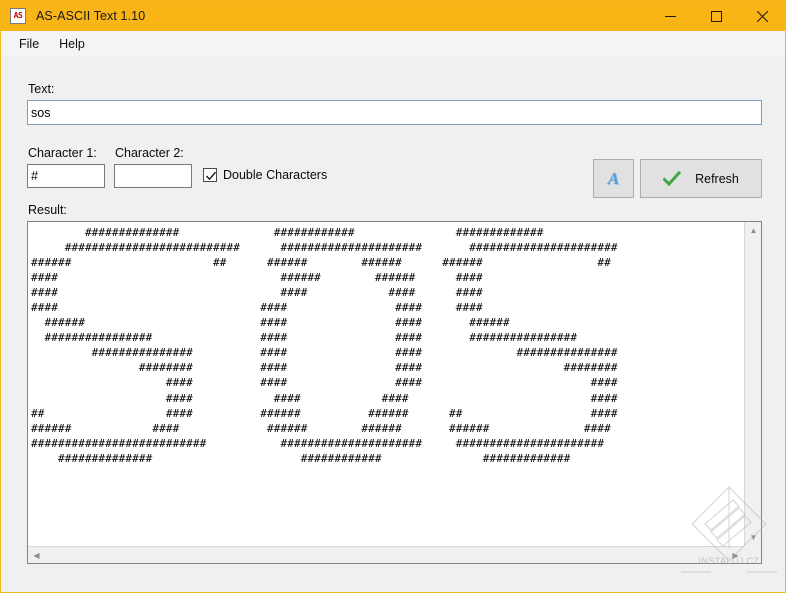  I want to click on minimize-button, so click(670, 16).